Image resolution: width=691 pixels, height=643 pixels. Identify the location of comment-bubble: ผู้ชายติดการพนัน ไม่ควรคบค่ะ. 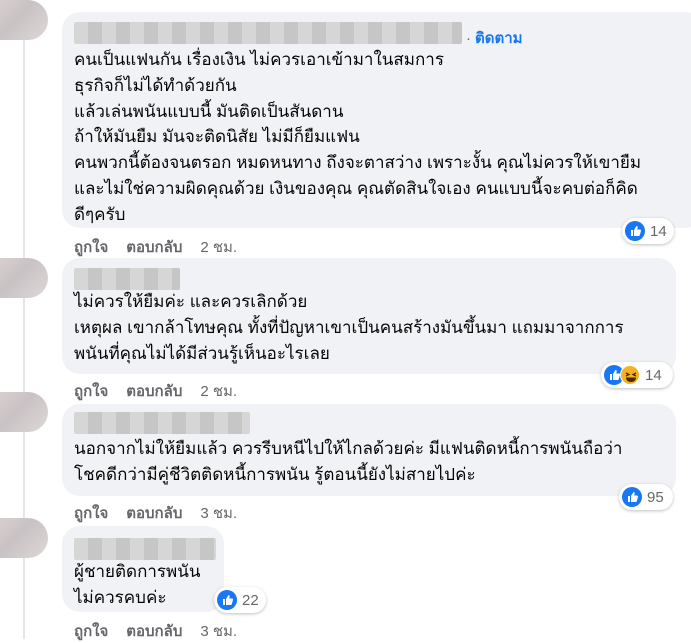
(143, 569).